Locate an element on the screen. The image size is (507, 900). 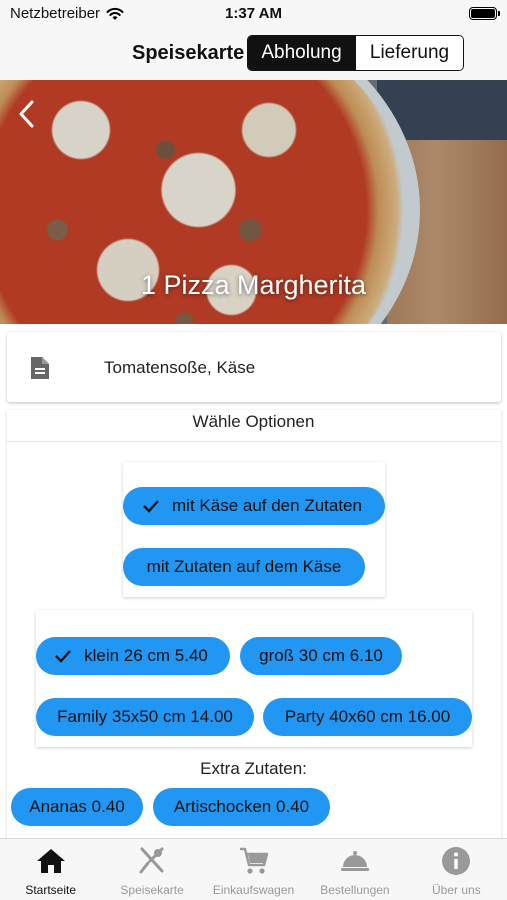
option-toppings-on-cheese: mit Zutaten auf dem Käse is located at coordinates (244, 567).